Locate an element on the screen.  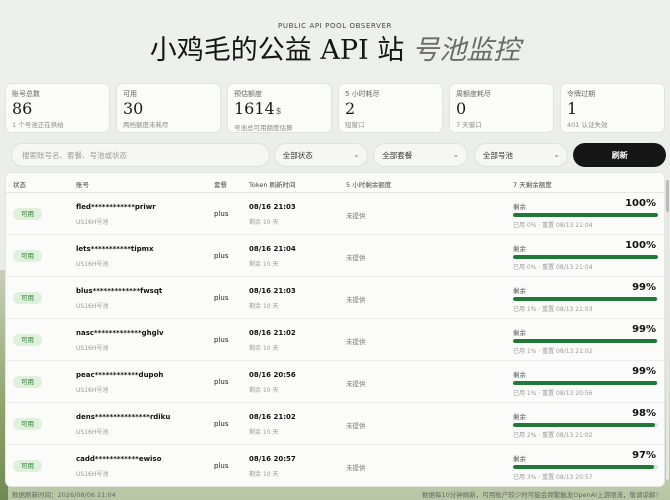
table-header: 状态 账号 套餐 Token 刷新时间 5 小时剩余额度 7 天剩余额度 is located at coordinates (335, 183).